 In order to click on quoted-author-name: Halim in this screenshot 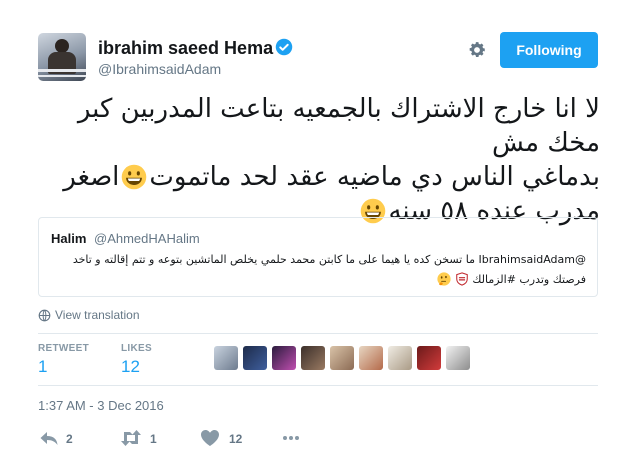, I will do `click(69, 238)`.